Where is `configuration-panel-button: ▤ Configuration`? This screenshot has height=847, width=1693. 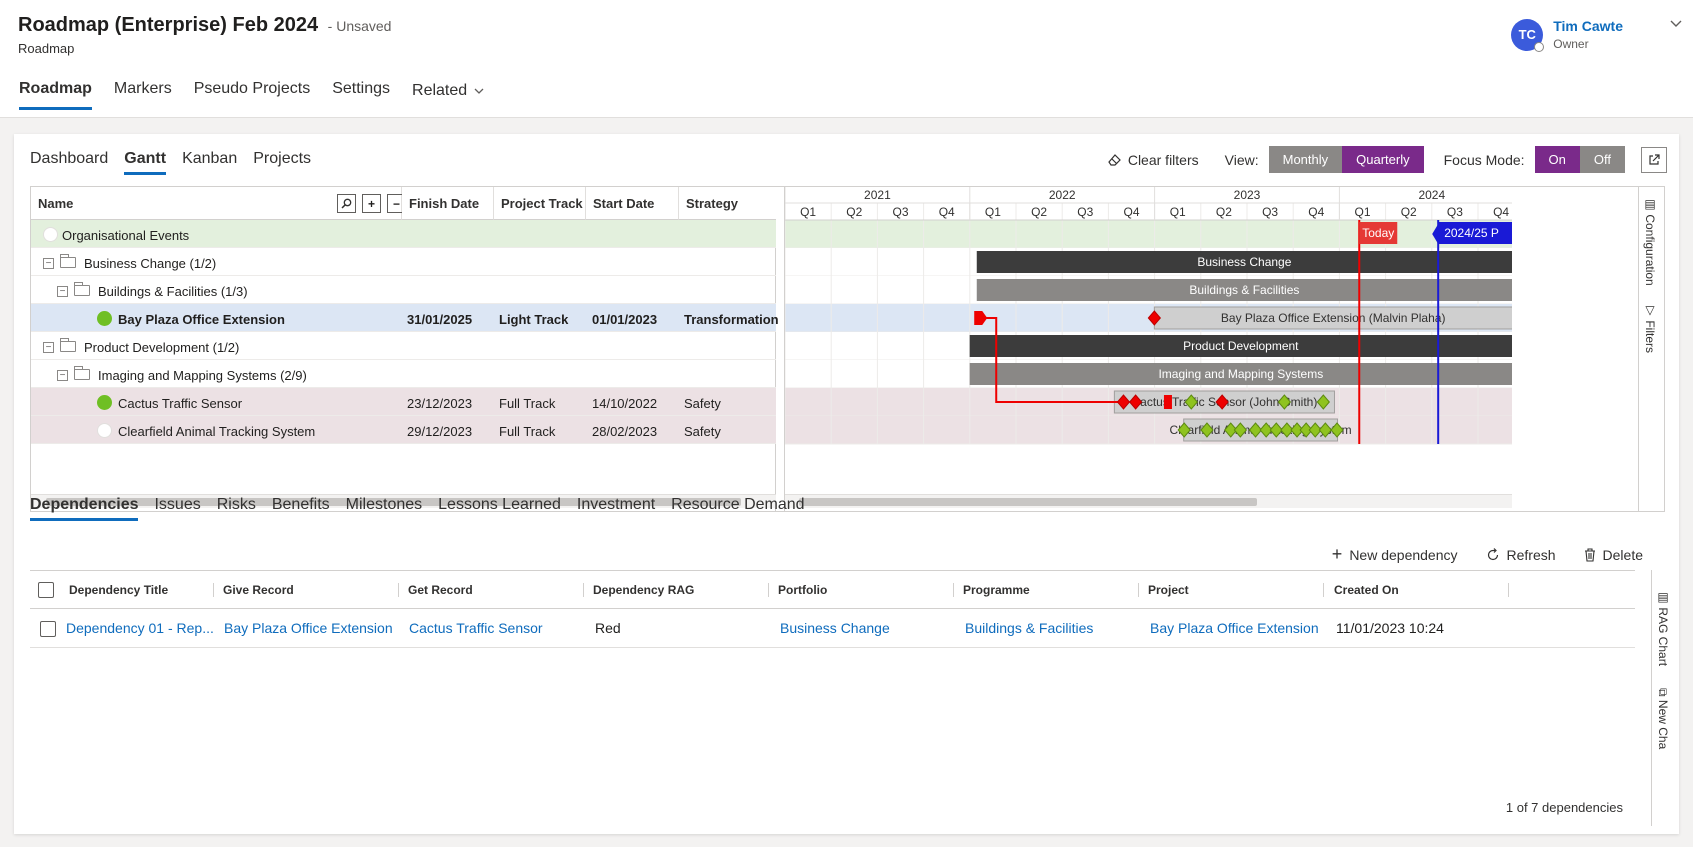
configuration-panel-button: ▤ Configuration is located at coordinates (1650, 241).